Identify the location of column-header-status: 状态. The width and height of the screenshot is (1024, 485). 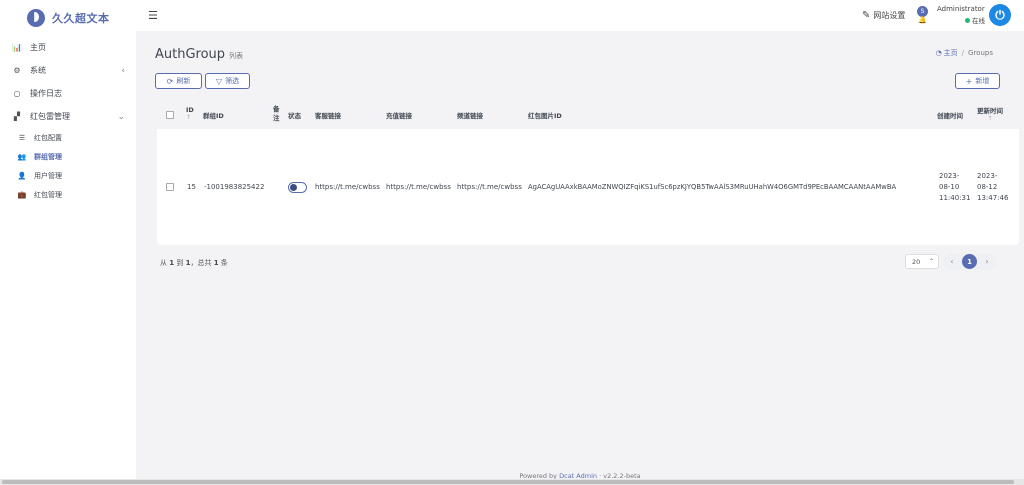
(294, 115).